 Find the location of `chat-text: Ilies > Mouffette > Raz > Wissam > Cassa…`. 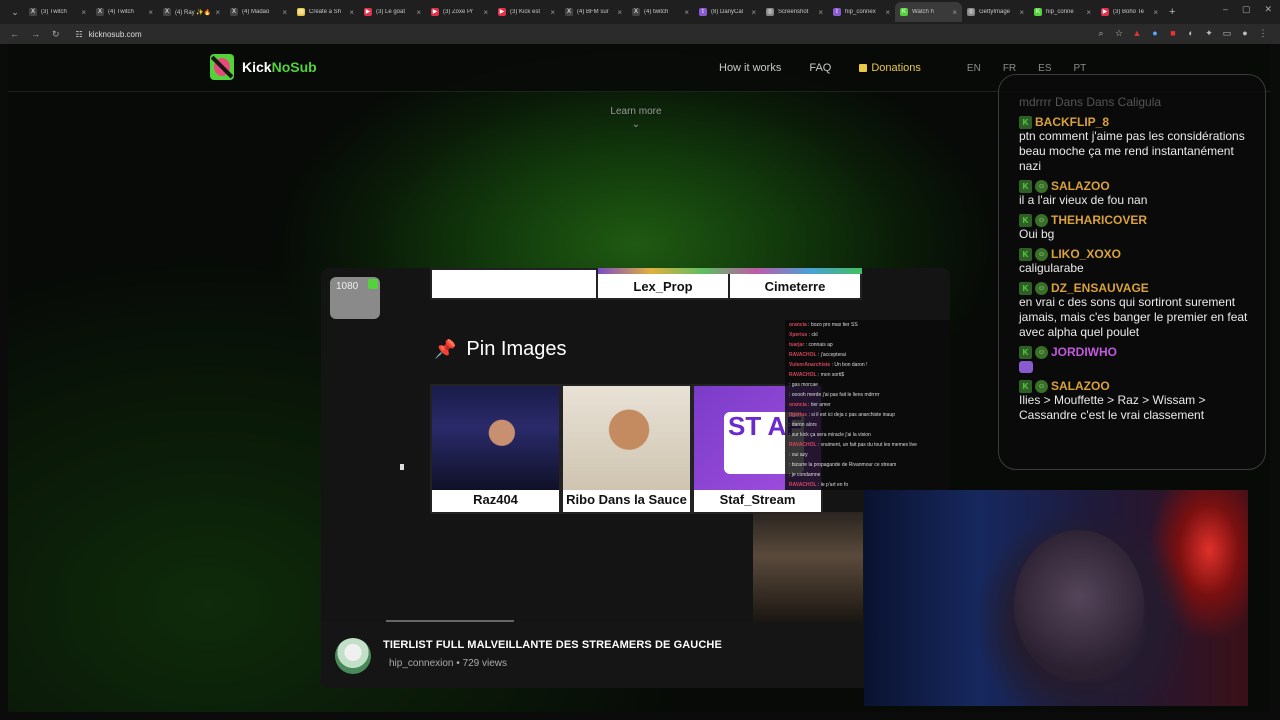

chat-text: Ilies > Mouffette > Raz > Wissam > Cassa… is located at coordinates (1112, 407).